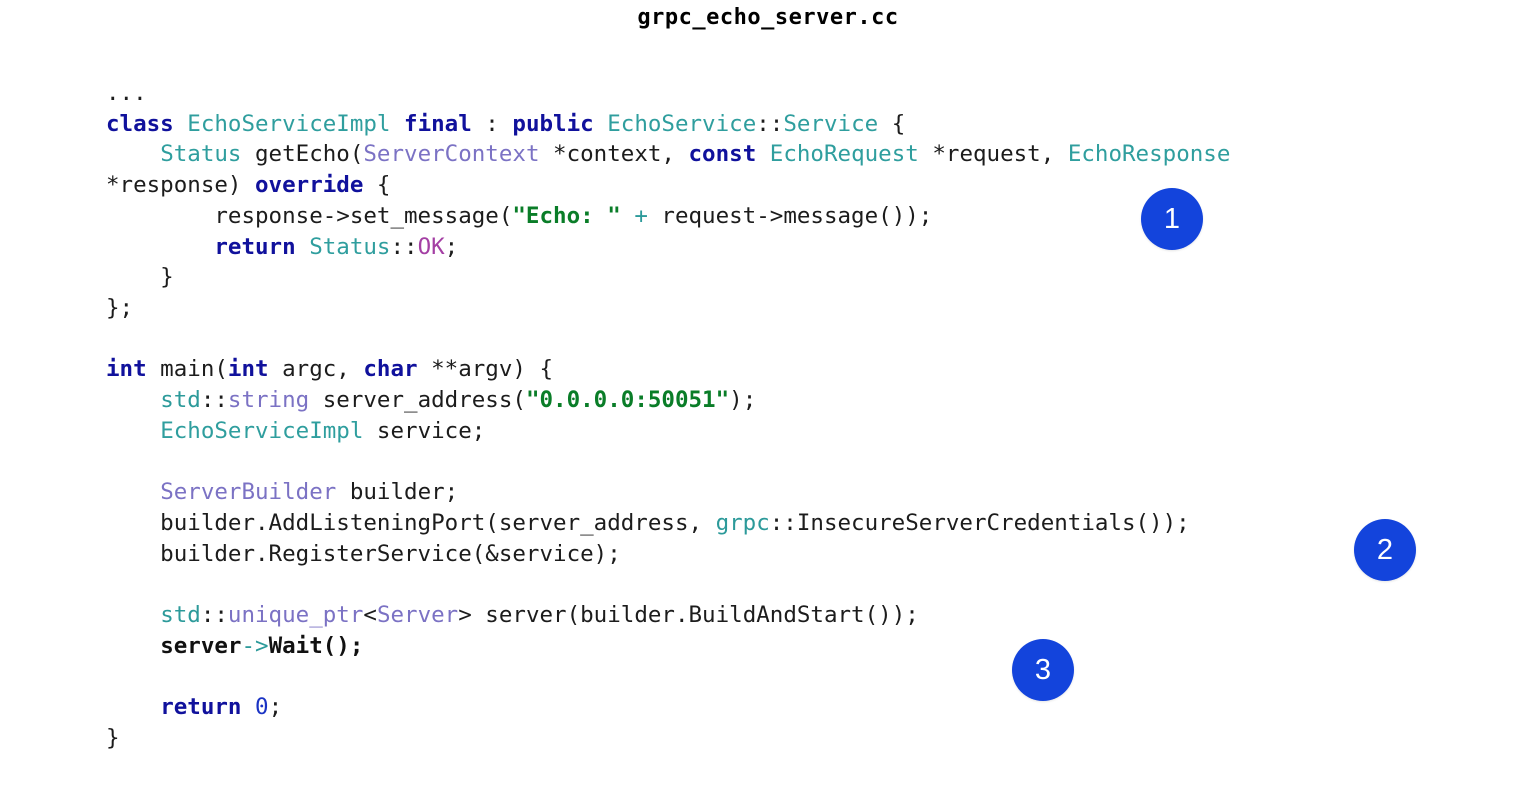  What do you see at coordinates (993, 154) in the screenshot?
I see `code-token: *request,` at bounding box center [993, 154].